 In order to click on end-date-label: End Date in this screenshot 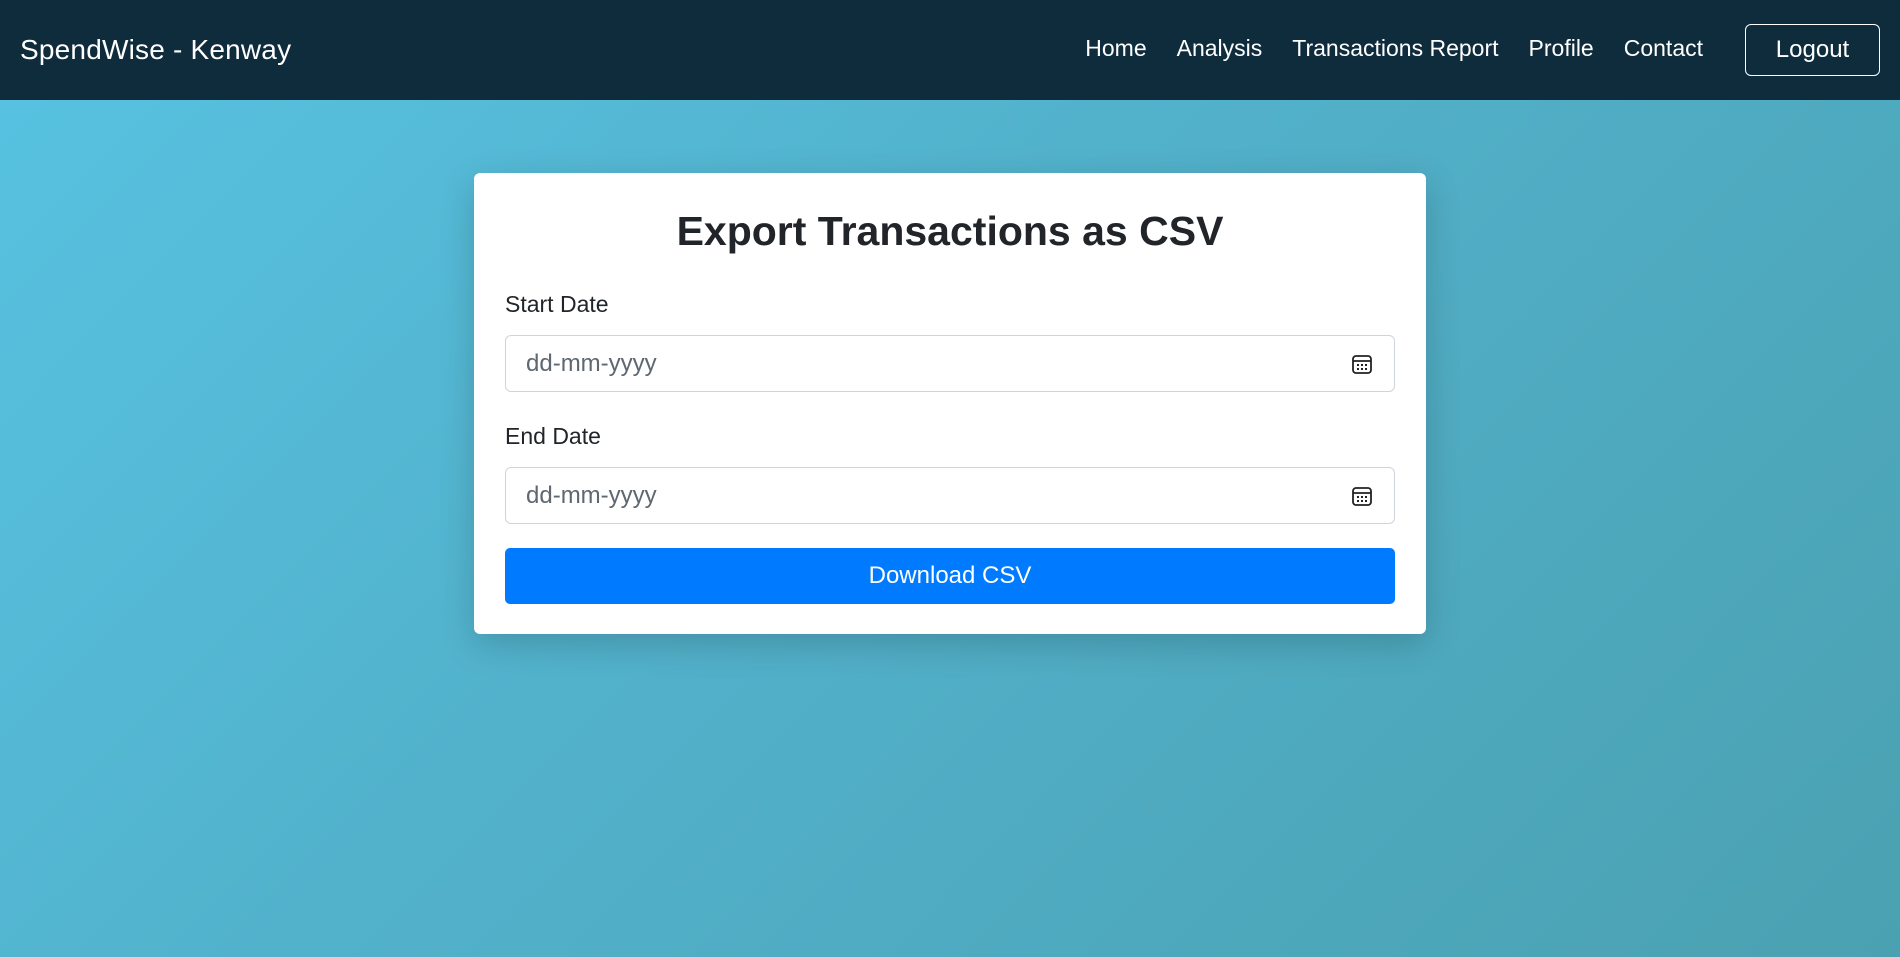, I will do `click(553, 436)`.